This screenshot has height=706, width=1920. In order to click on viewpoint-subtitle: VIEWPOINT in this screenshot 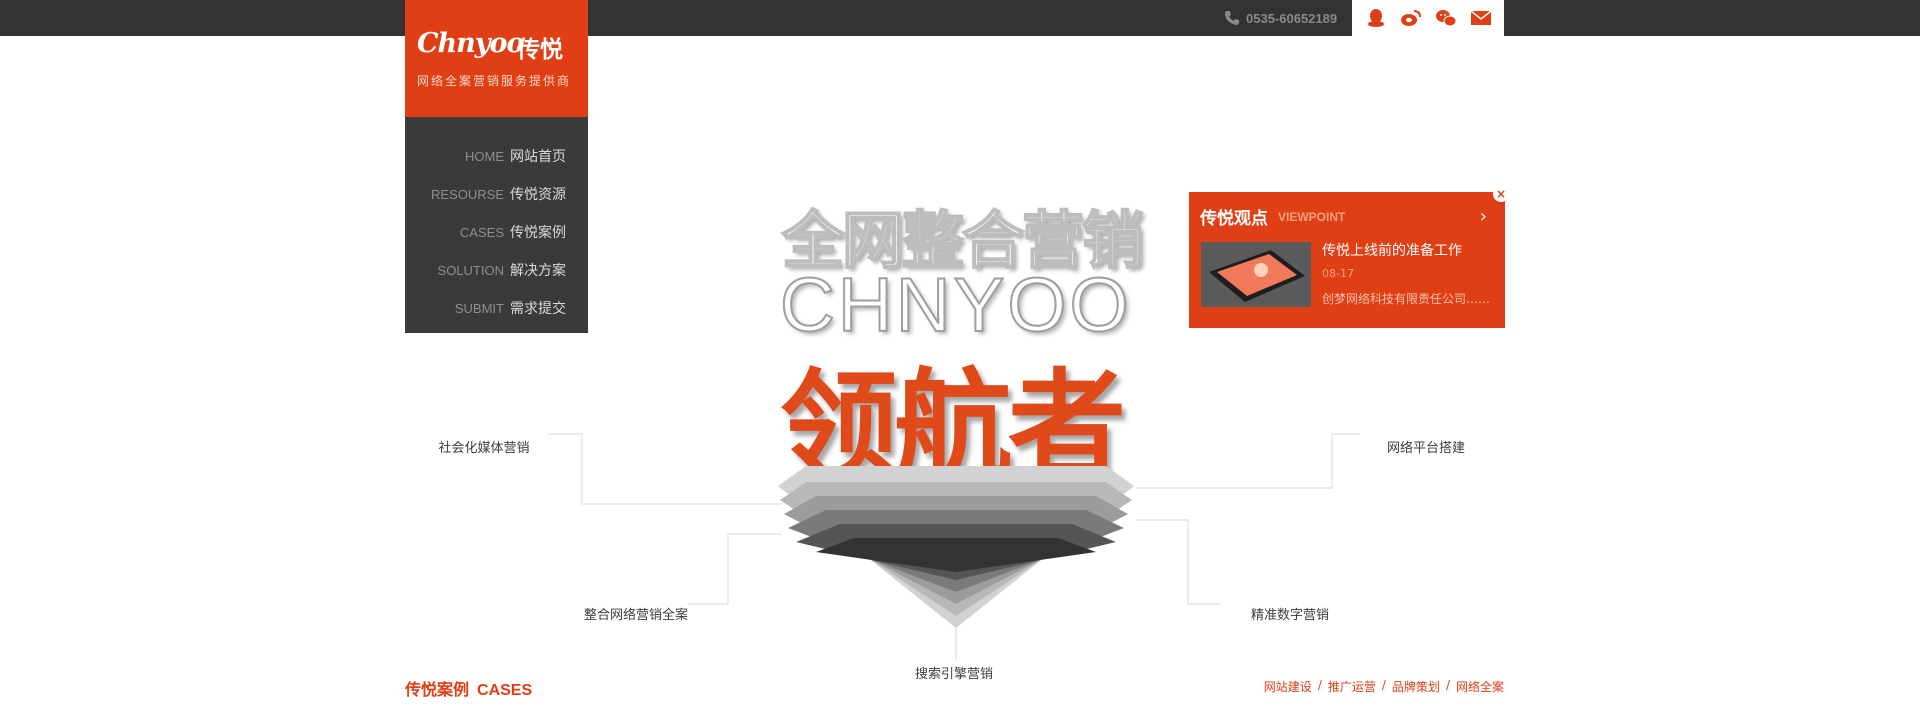, I will do `click(1312, 217)`.